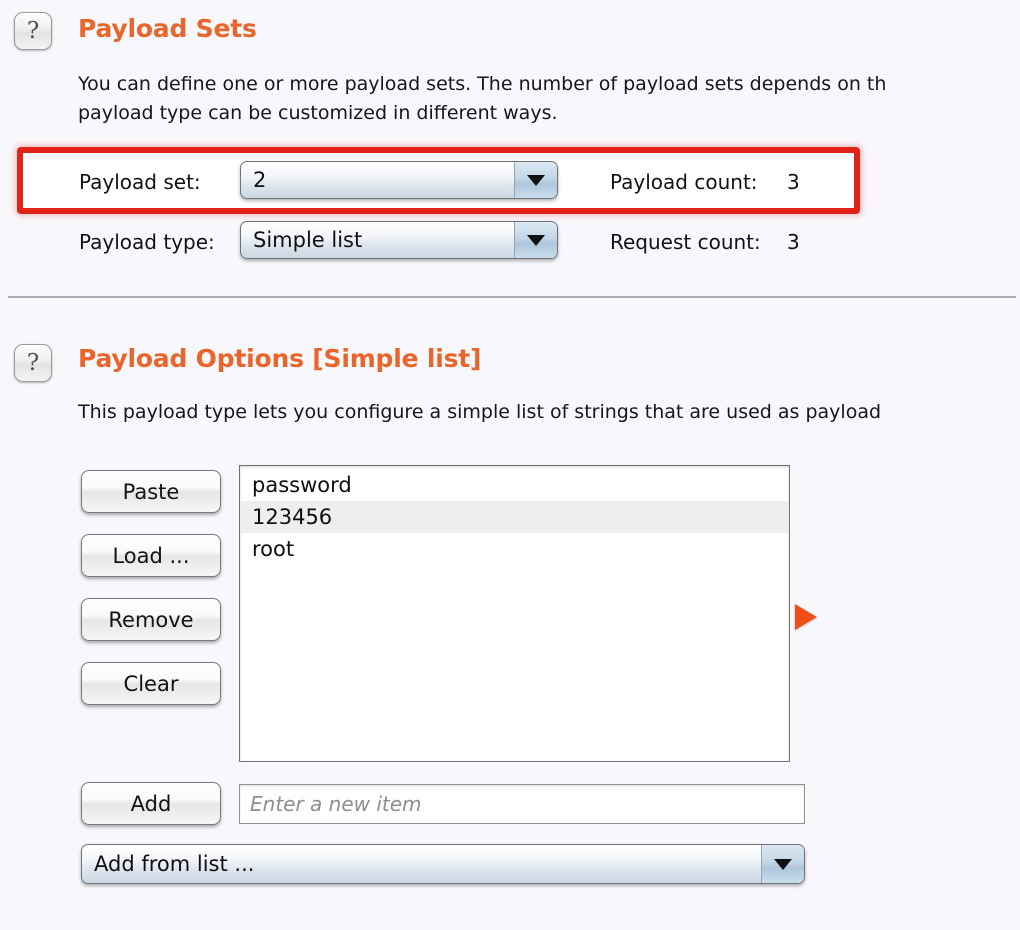 This screenshot has width=1020, height=930. Describe the element at coordinates (140, 182) in the screenshot. I see `payload-set-label: Payload set:` at that location.